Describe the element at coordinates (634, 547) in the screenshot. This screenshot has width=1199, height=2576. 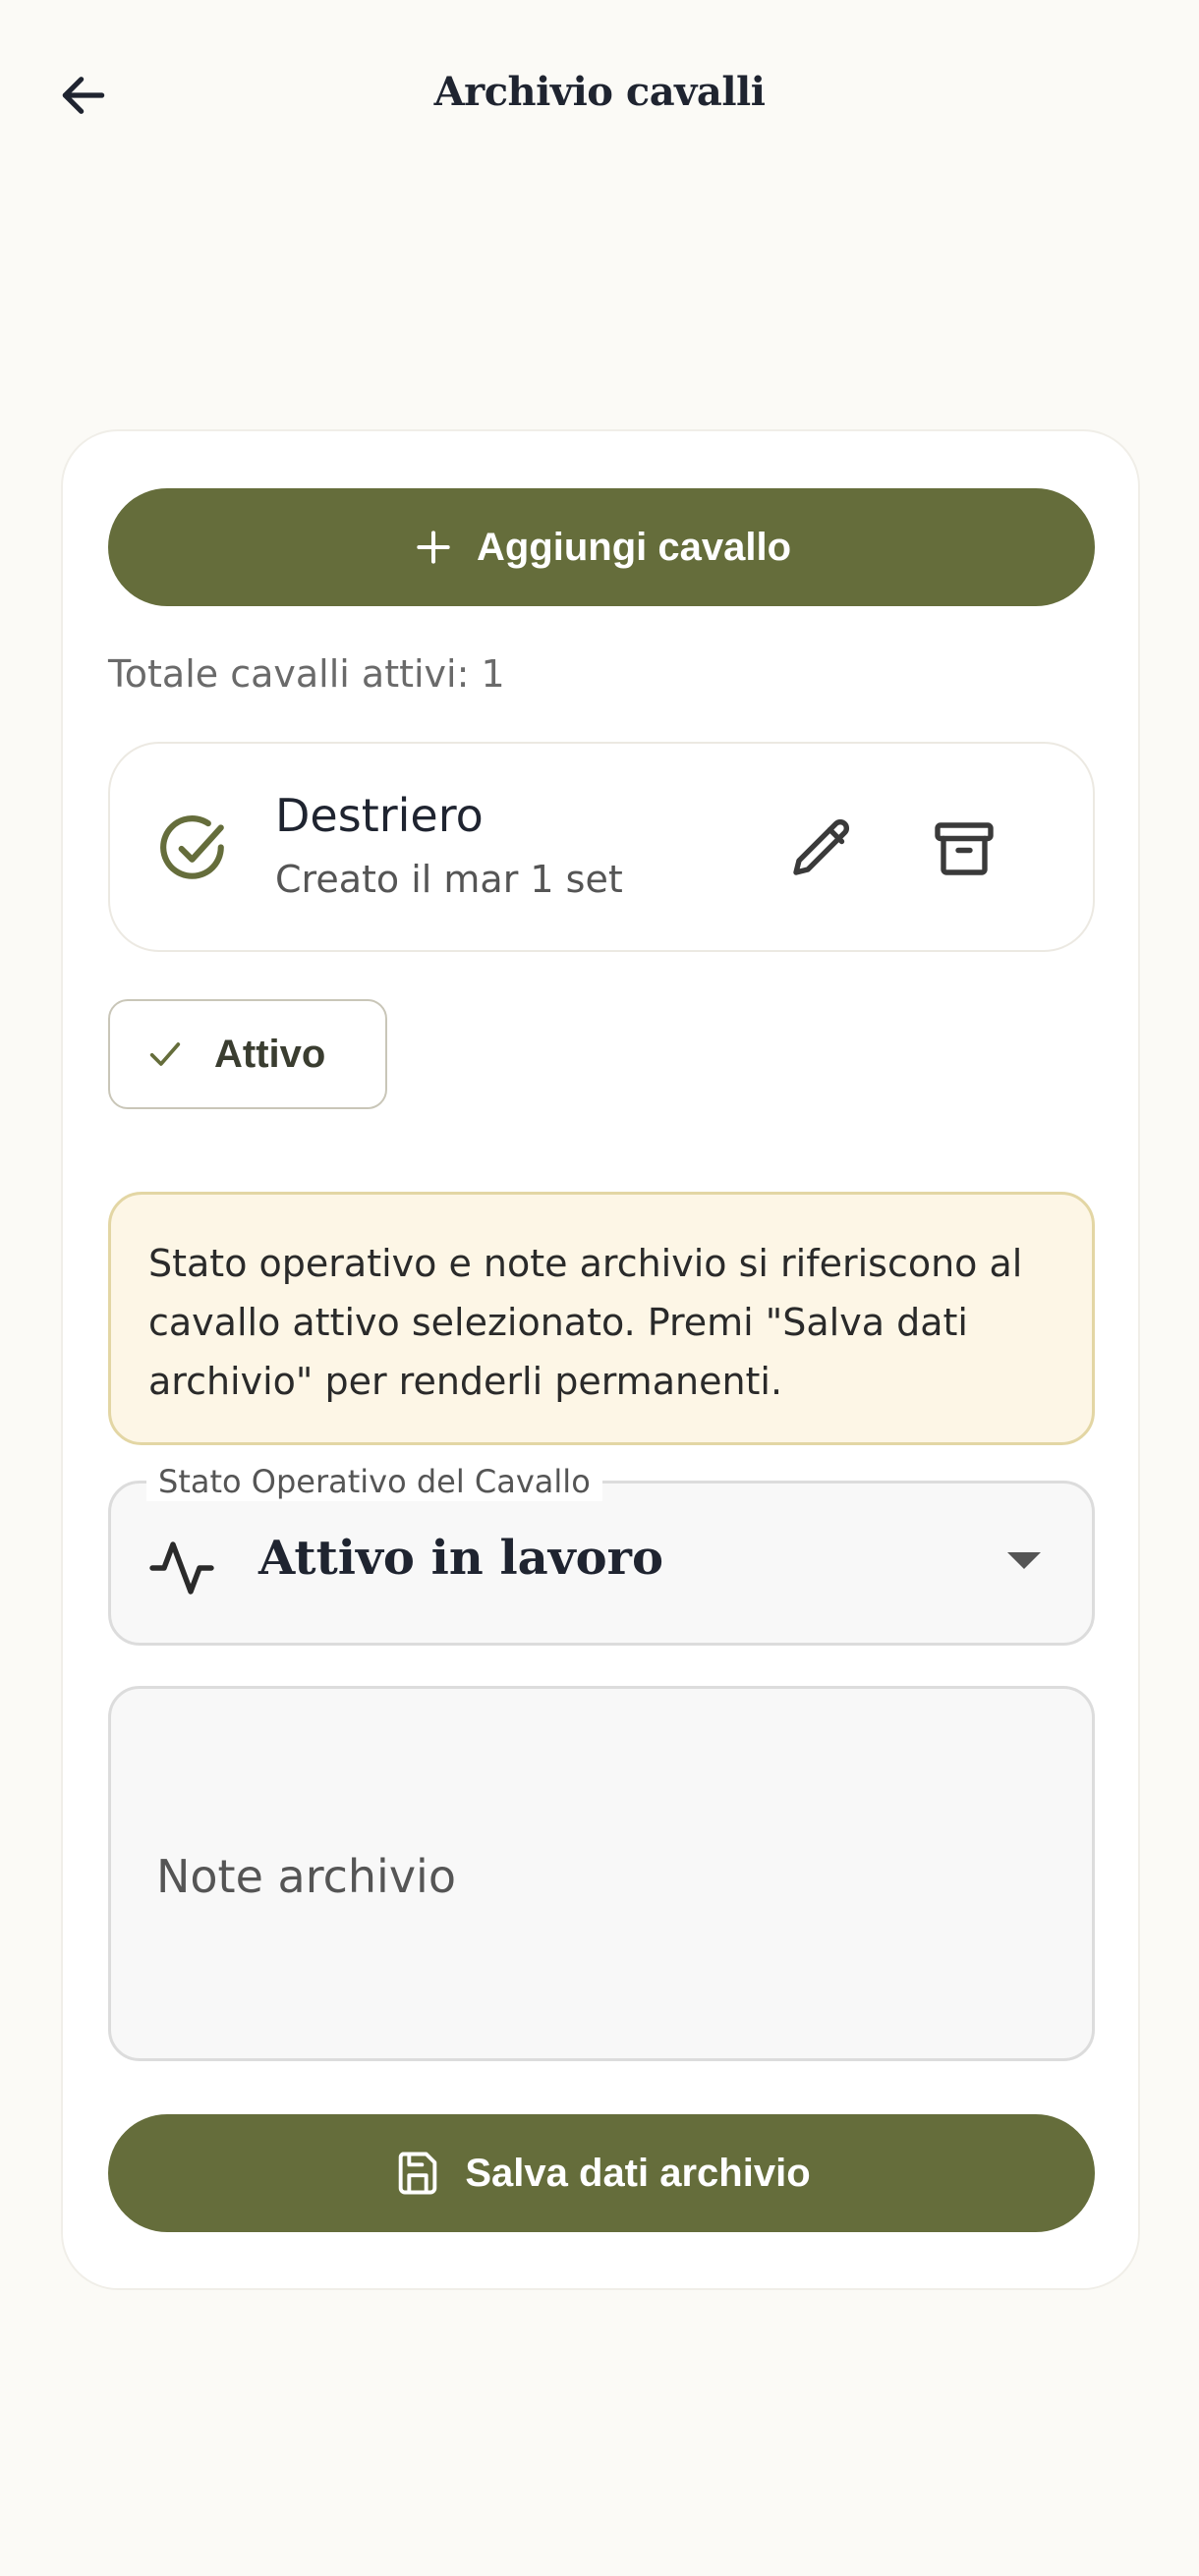
I see `add-horse-label: Aggiungi cavallo` at that location.